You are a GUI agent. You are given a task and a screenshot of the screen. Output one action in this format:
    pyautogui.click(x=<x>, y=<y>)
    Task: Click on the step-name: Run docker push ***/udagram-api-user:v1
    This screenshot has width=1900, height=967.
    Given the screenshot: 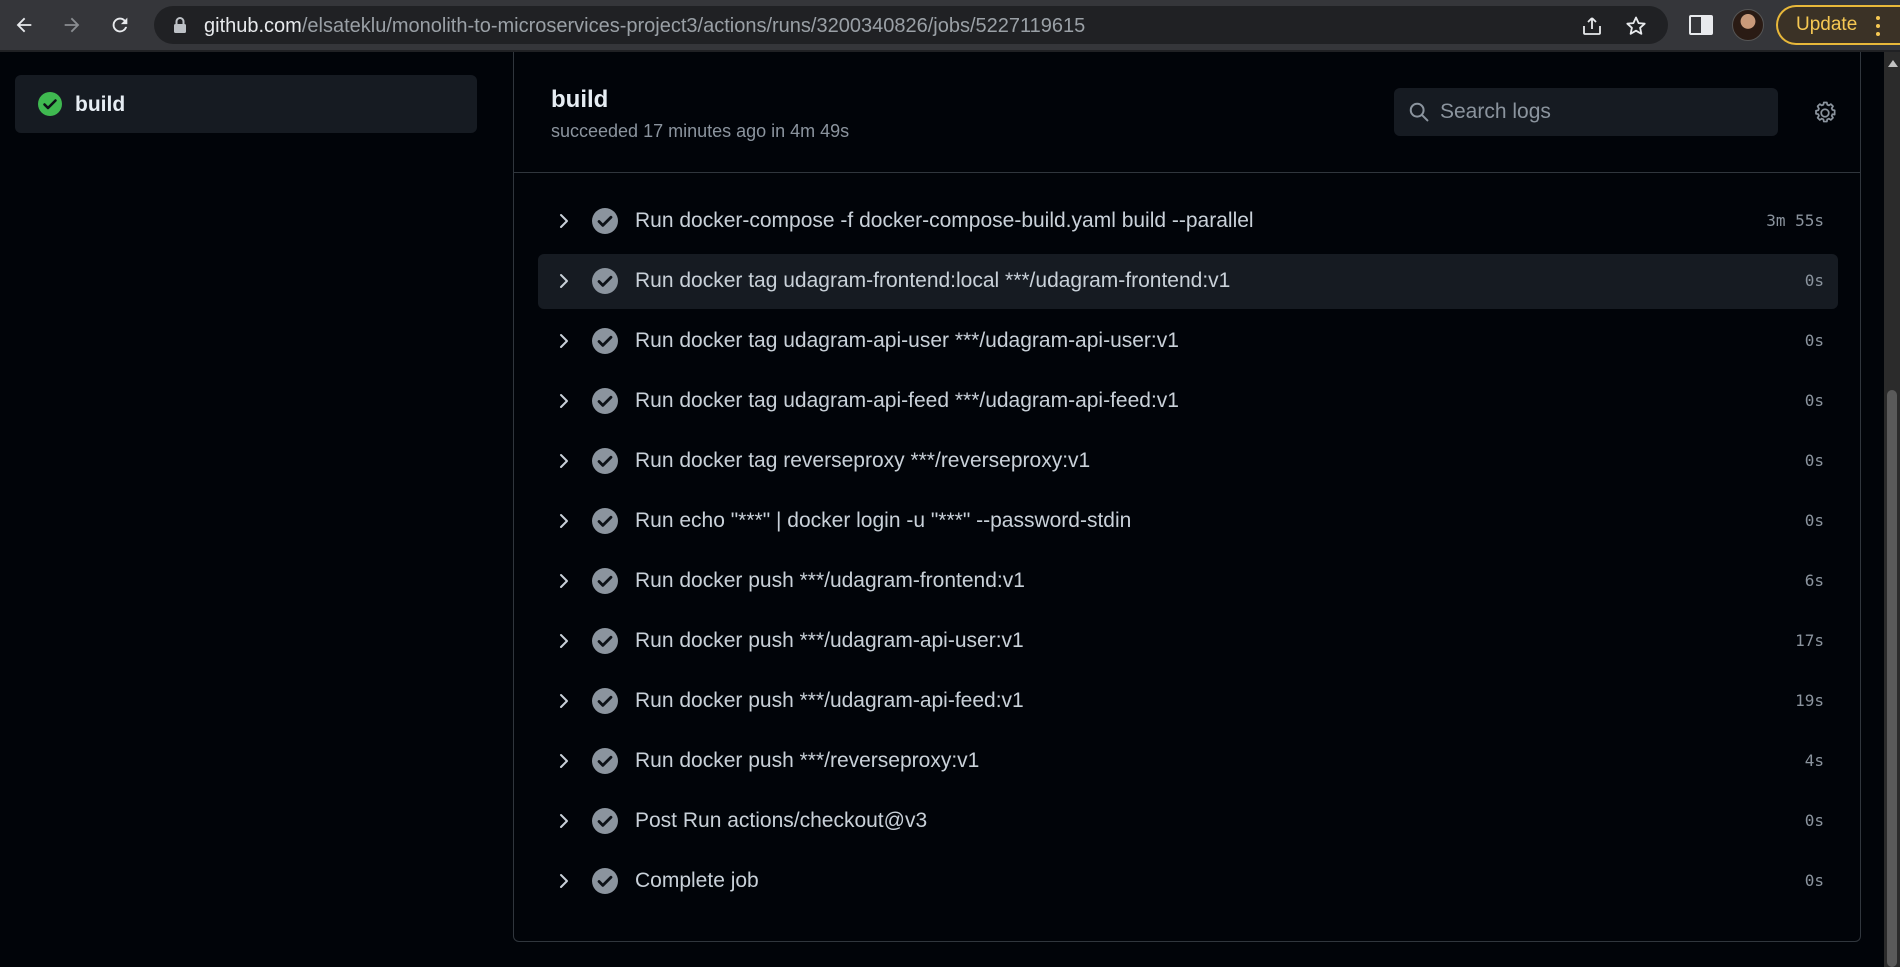 What is the action you would take?
    pyautogui.click(x=829, y=640)
    